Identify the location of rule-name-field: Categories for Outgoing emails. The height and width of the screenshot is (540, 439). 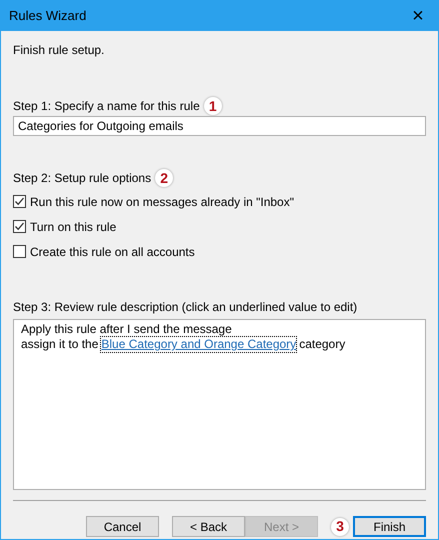
(219, 126).